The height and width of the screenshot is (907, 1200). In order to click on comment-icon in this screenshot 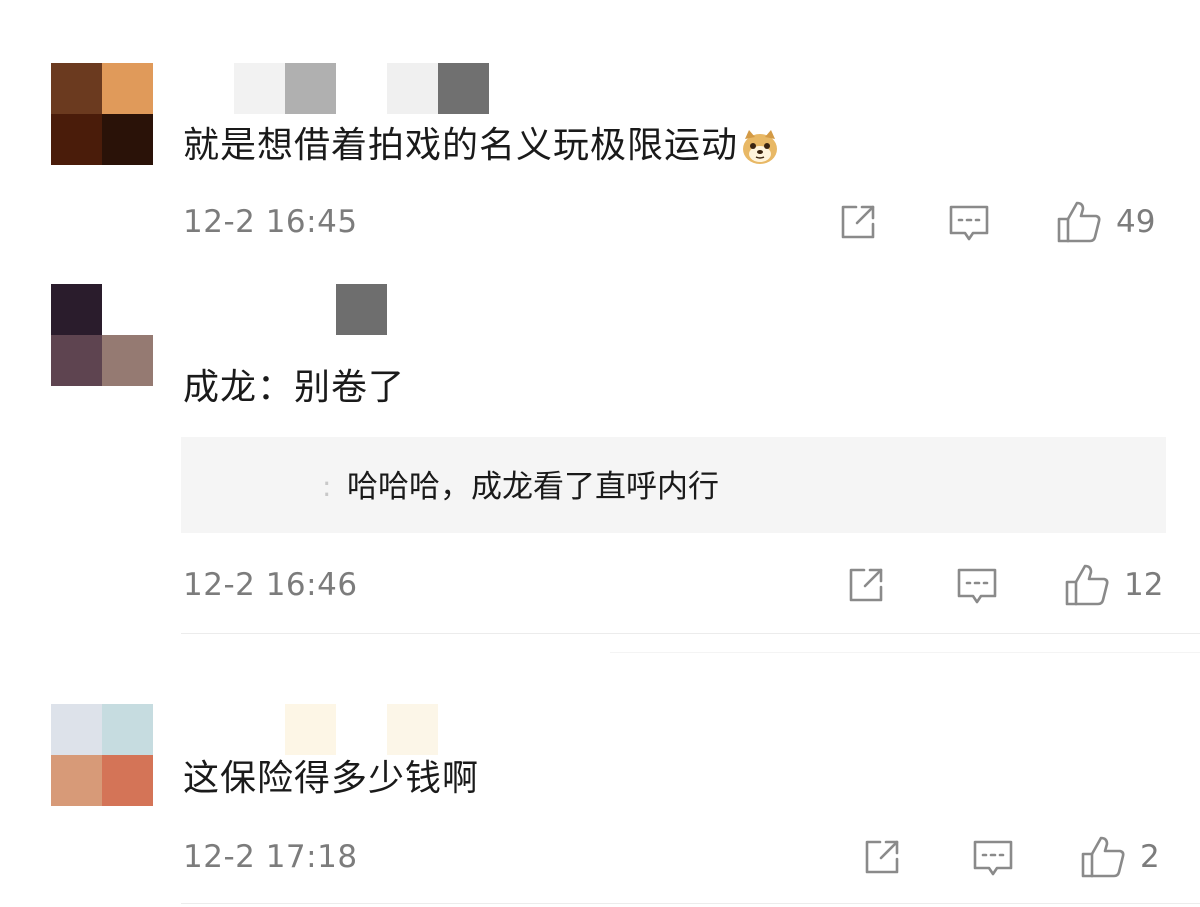, I will do `click(993, 858)`.